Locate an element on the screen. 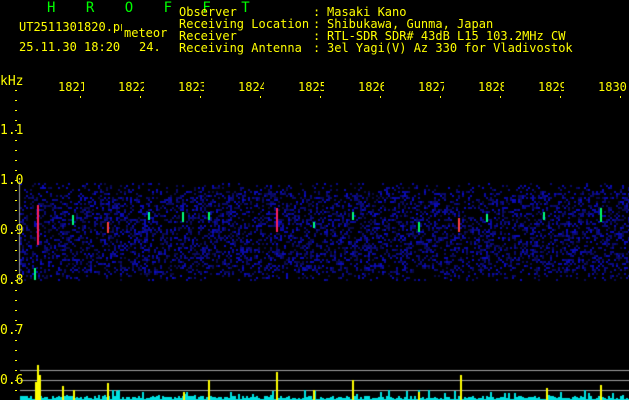 The height and width of the screenshot is (400, 629). filename: UT2511301820.png is located at coordinates (70, 27).